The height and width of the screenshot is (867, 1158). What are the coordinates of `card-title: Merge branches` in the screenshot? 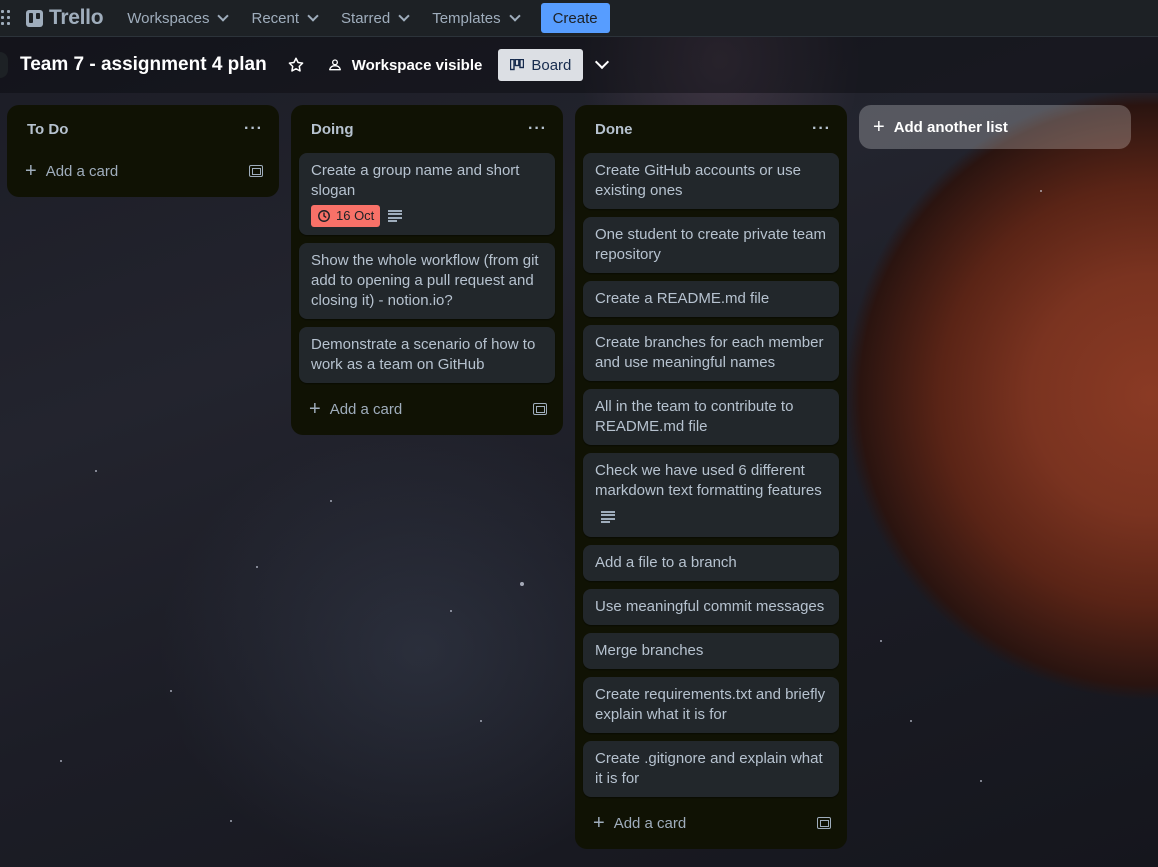 It's located at (649, 650).